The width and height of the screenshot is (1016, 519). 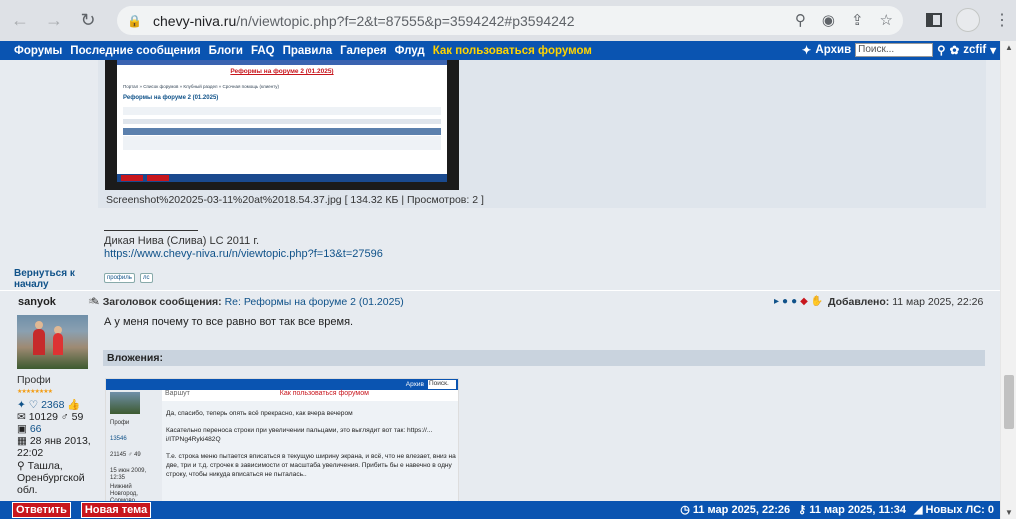 I want to click on attachments-header: Вложения:, so click(x=544, y=358).